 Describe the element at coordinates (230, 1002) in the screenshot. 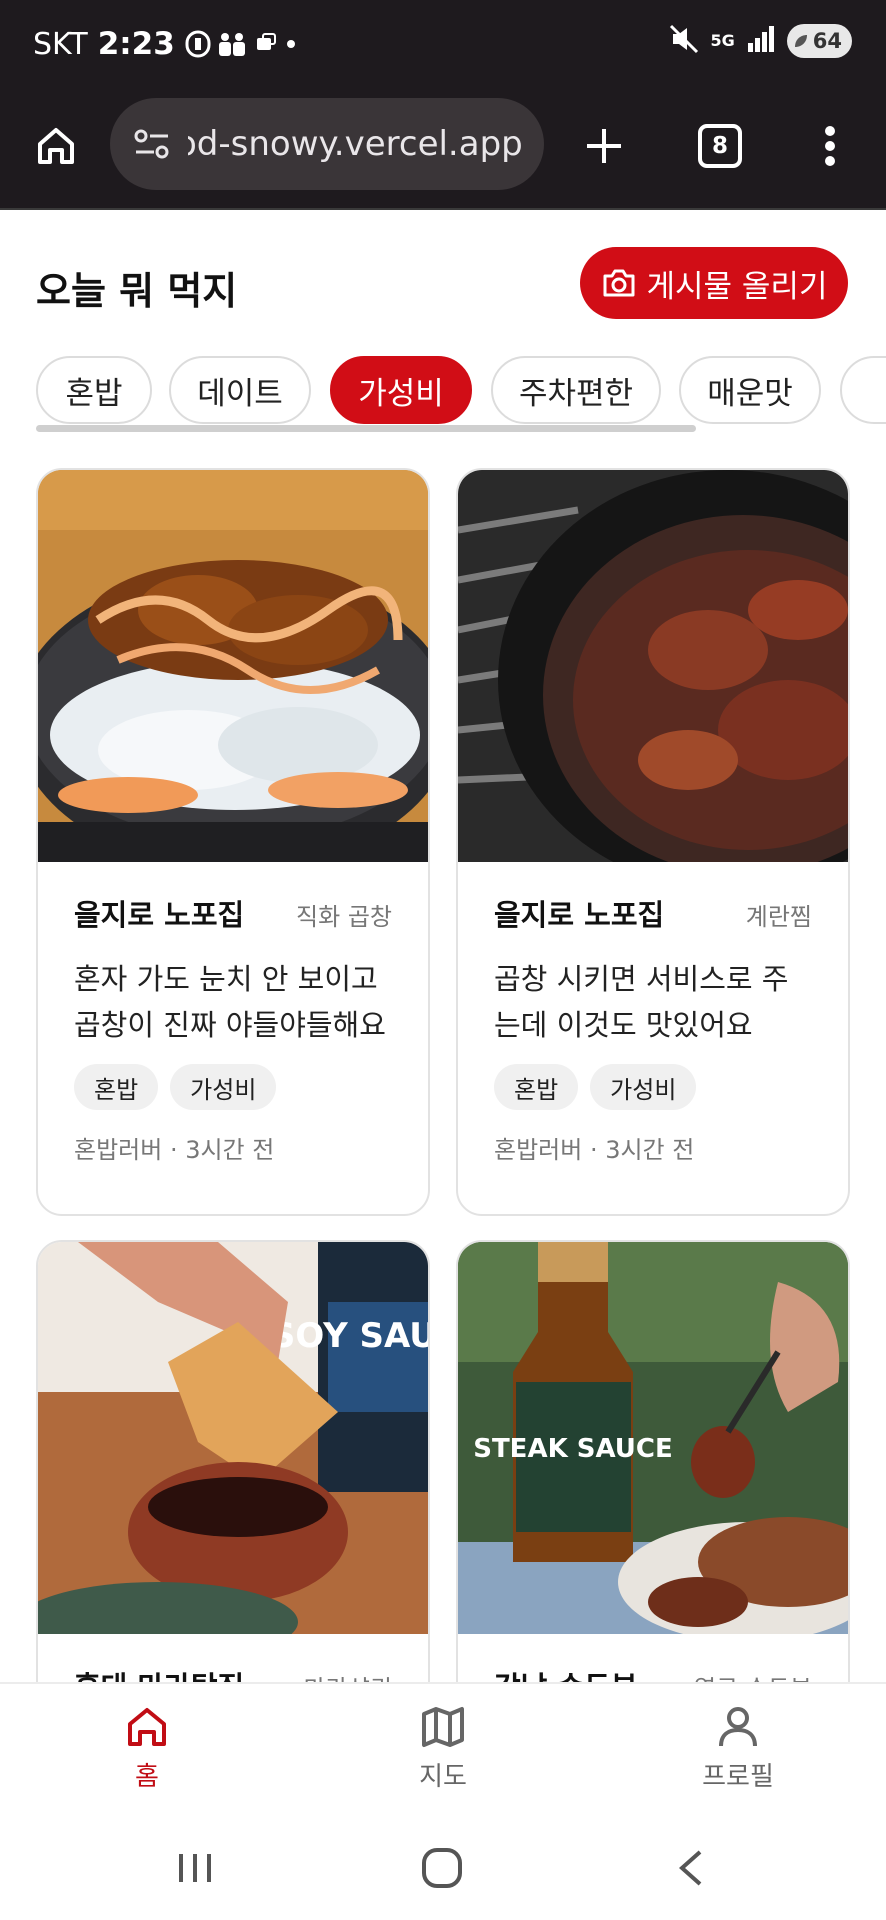

I see `post-description: 혼자 가도 눈치 안 보이고 곱창이 진짜 야들야들해요` at that location.